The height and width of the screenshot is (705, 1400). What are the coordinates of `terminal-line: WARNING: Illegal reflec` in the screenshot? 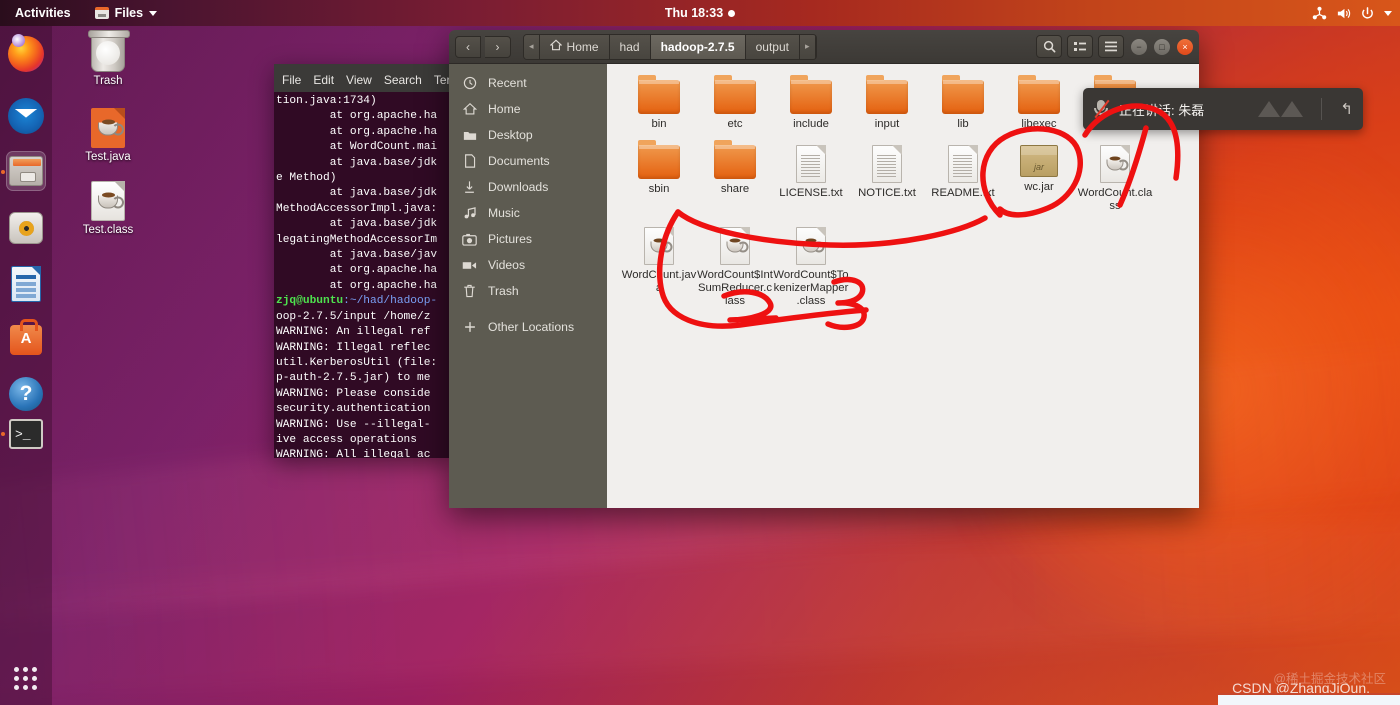 It's located at (353, 347).